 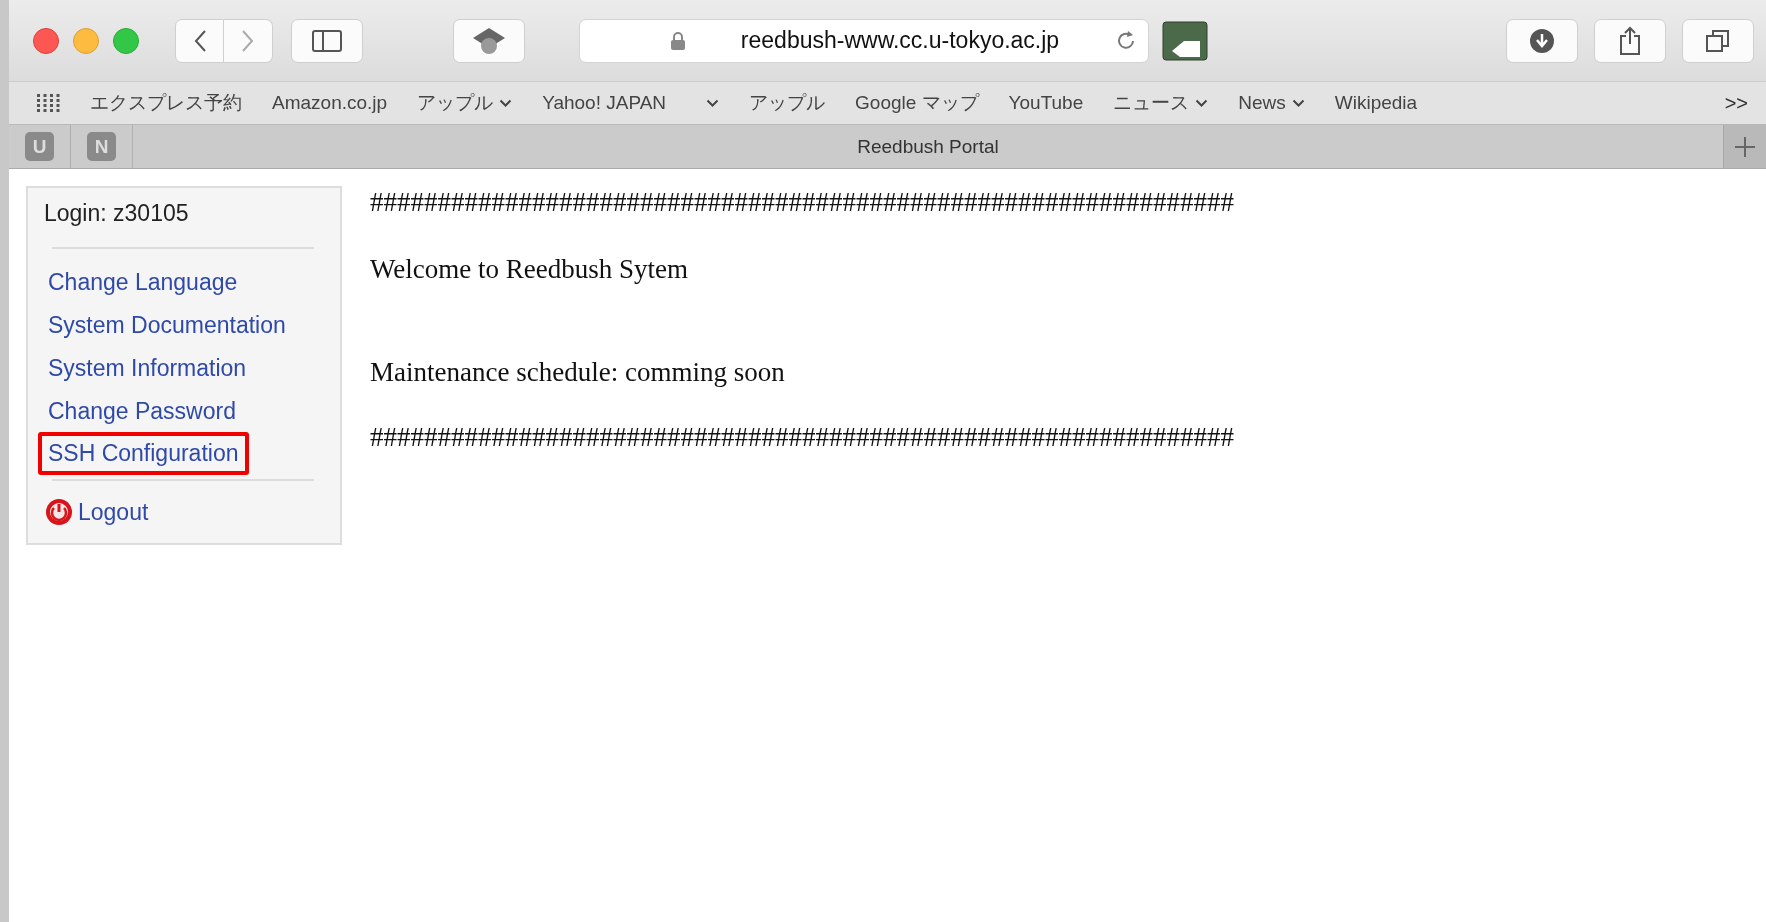 I want to click on grid-icon, so click(x=48, y=103).